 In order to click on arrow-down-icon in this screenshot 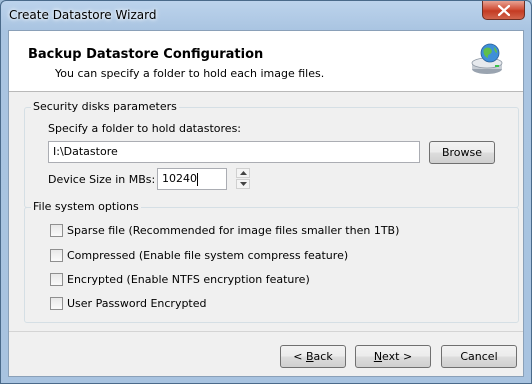, I will do `click(243, 184)`.